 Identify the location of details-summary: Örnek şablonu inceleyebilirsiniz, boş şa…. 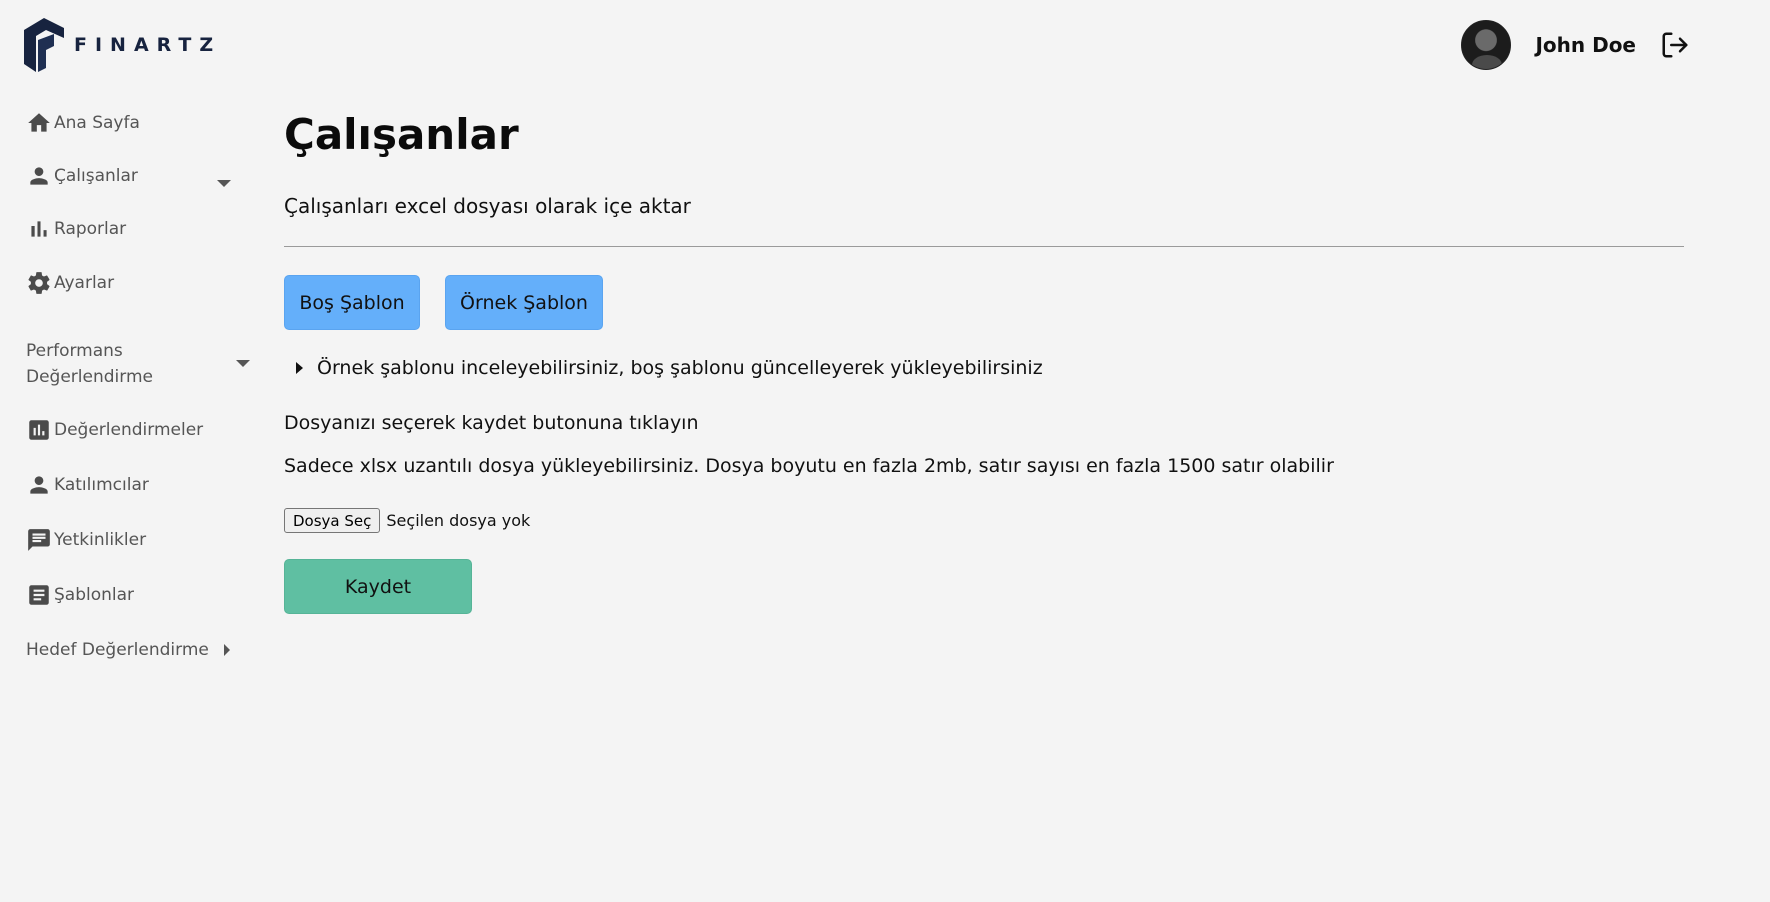
(680, 368).